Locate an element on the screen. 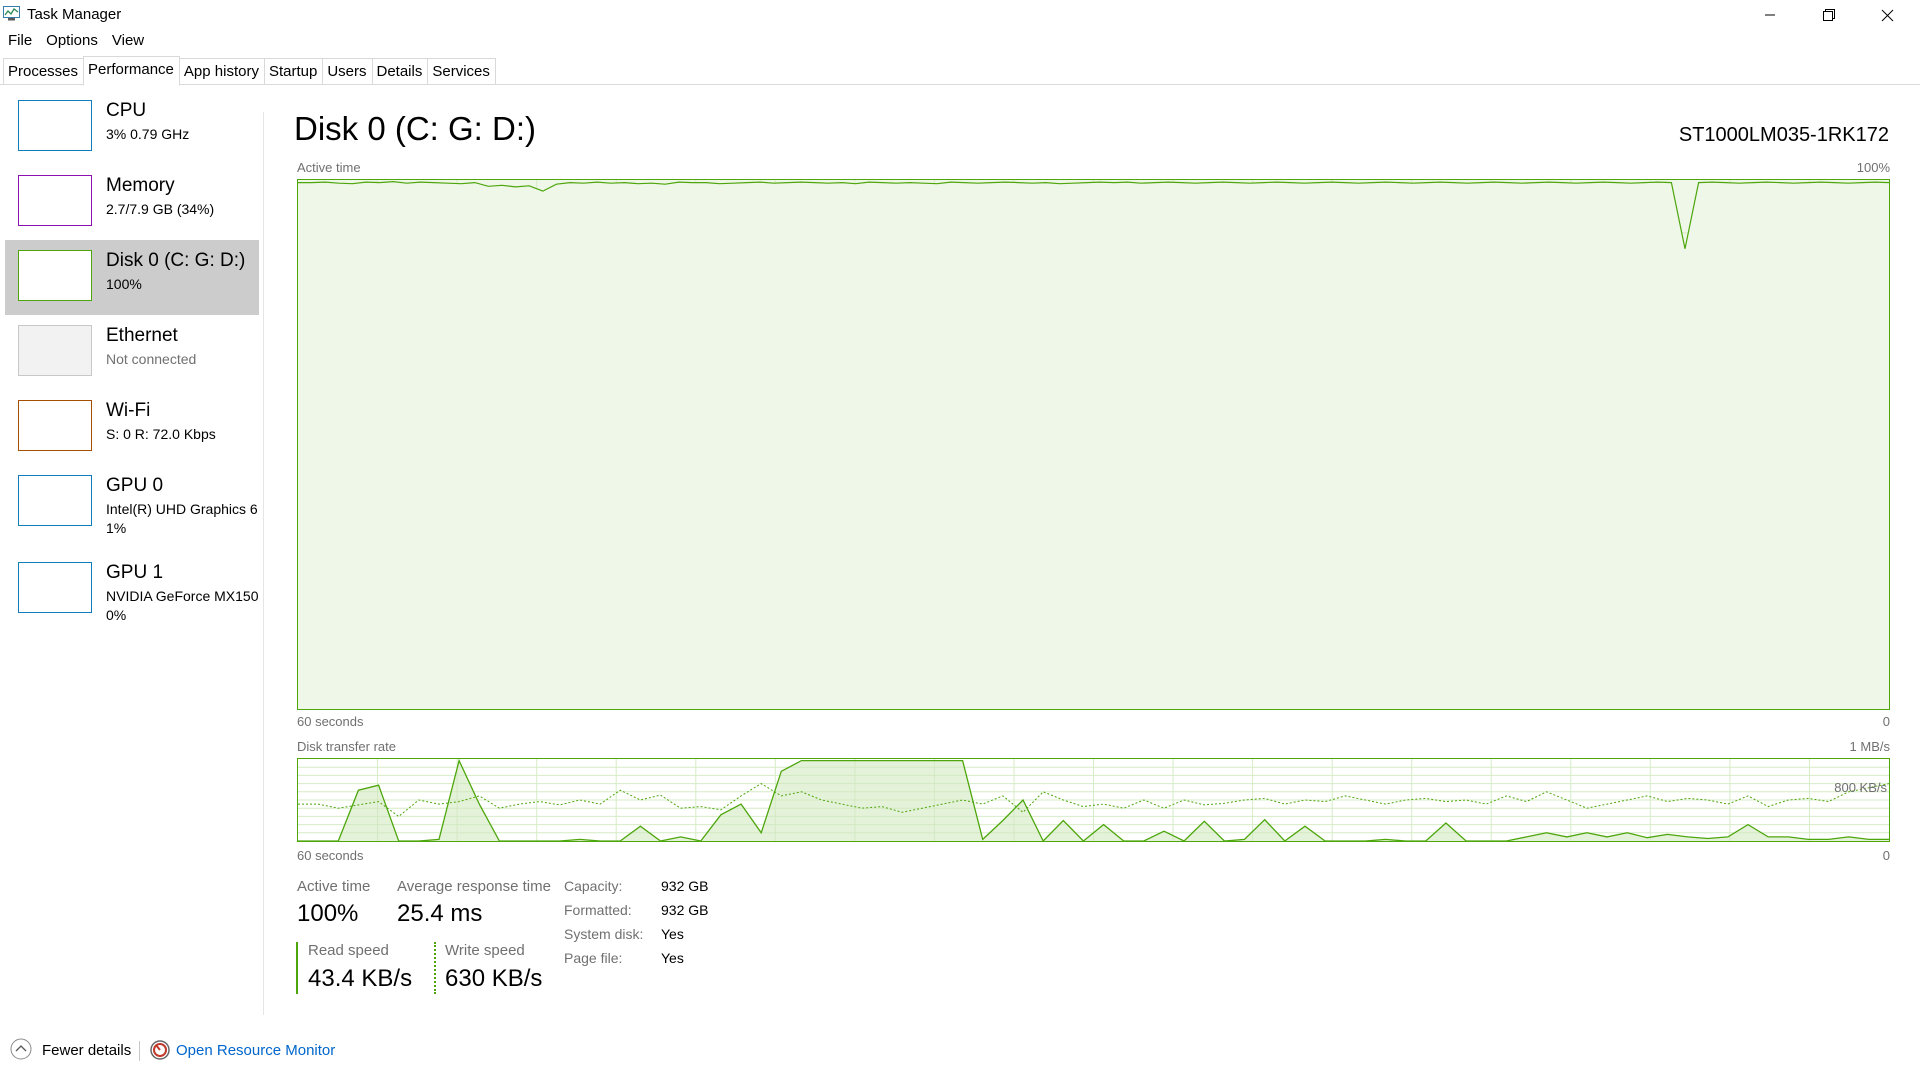 The image size is (1920, 1080). write-speed-value: 630 KB/s is located at coordinates (494, 978).